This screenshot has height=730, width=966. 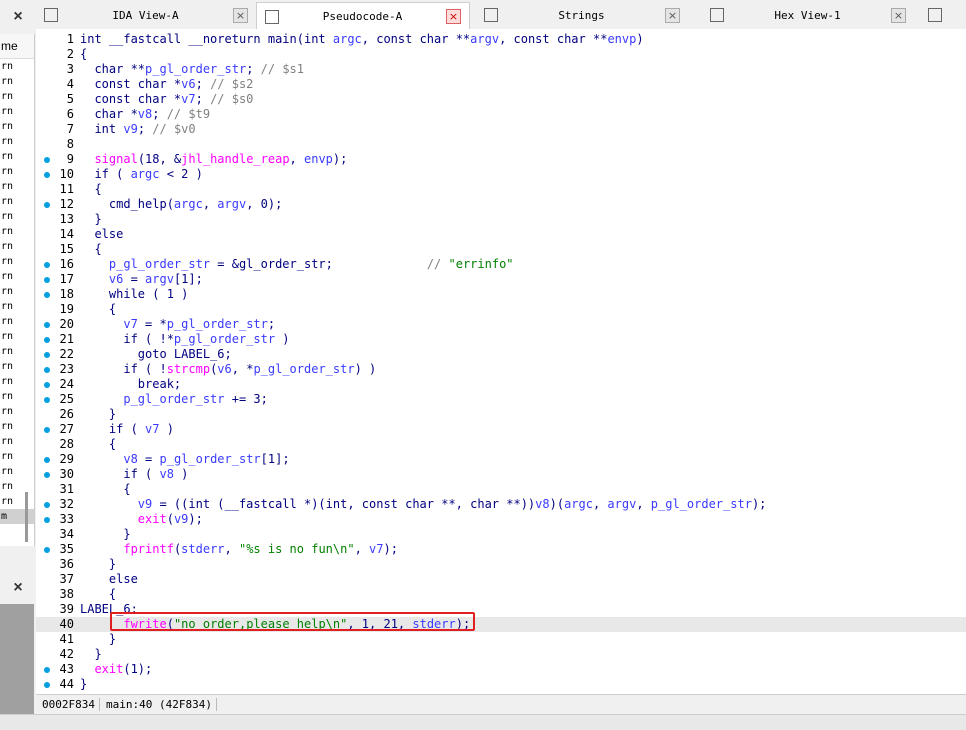 I want to click on code-line: 12 cmd_help(argc, argv, 0);, so click(x=501, y=204).